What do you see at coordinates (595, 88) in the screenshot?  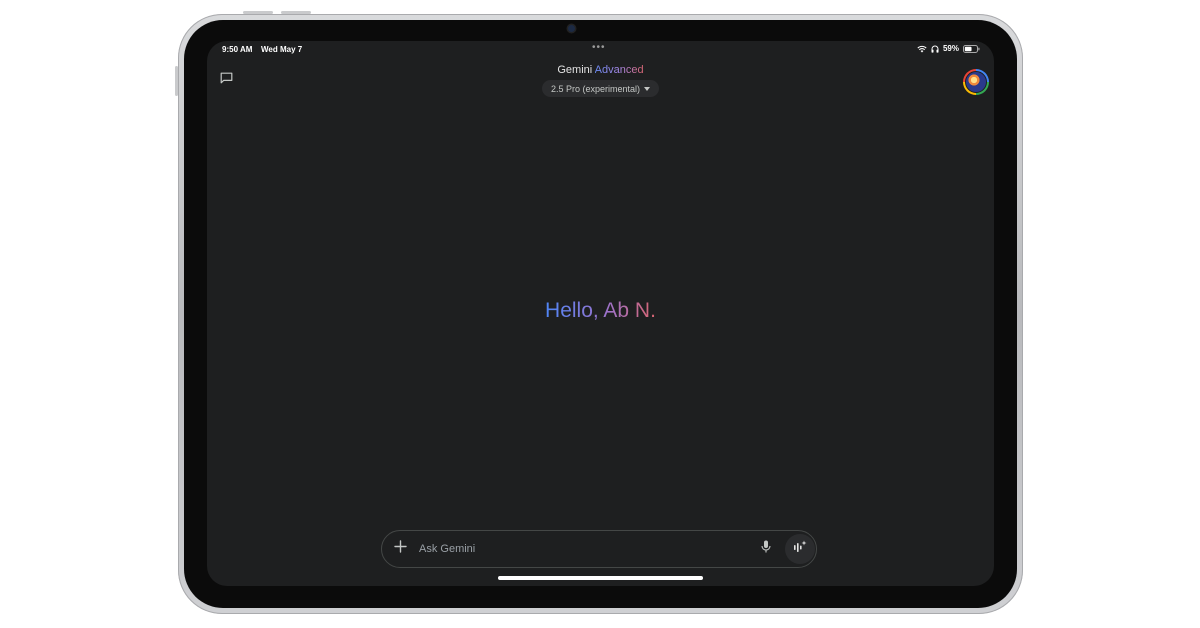 I see `model-label: 2.5 Pro (experimental)` at bounding box center [595, 88].